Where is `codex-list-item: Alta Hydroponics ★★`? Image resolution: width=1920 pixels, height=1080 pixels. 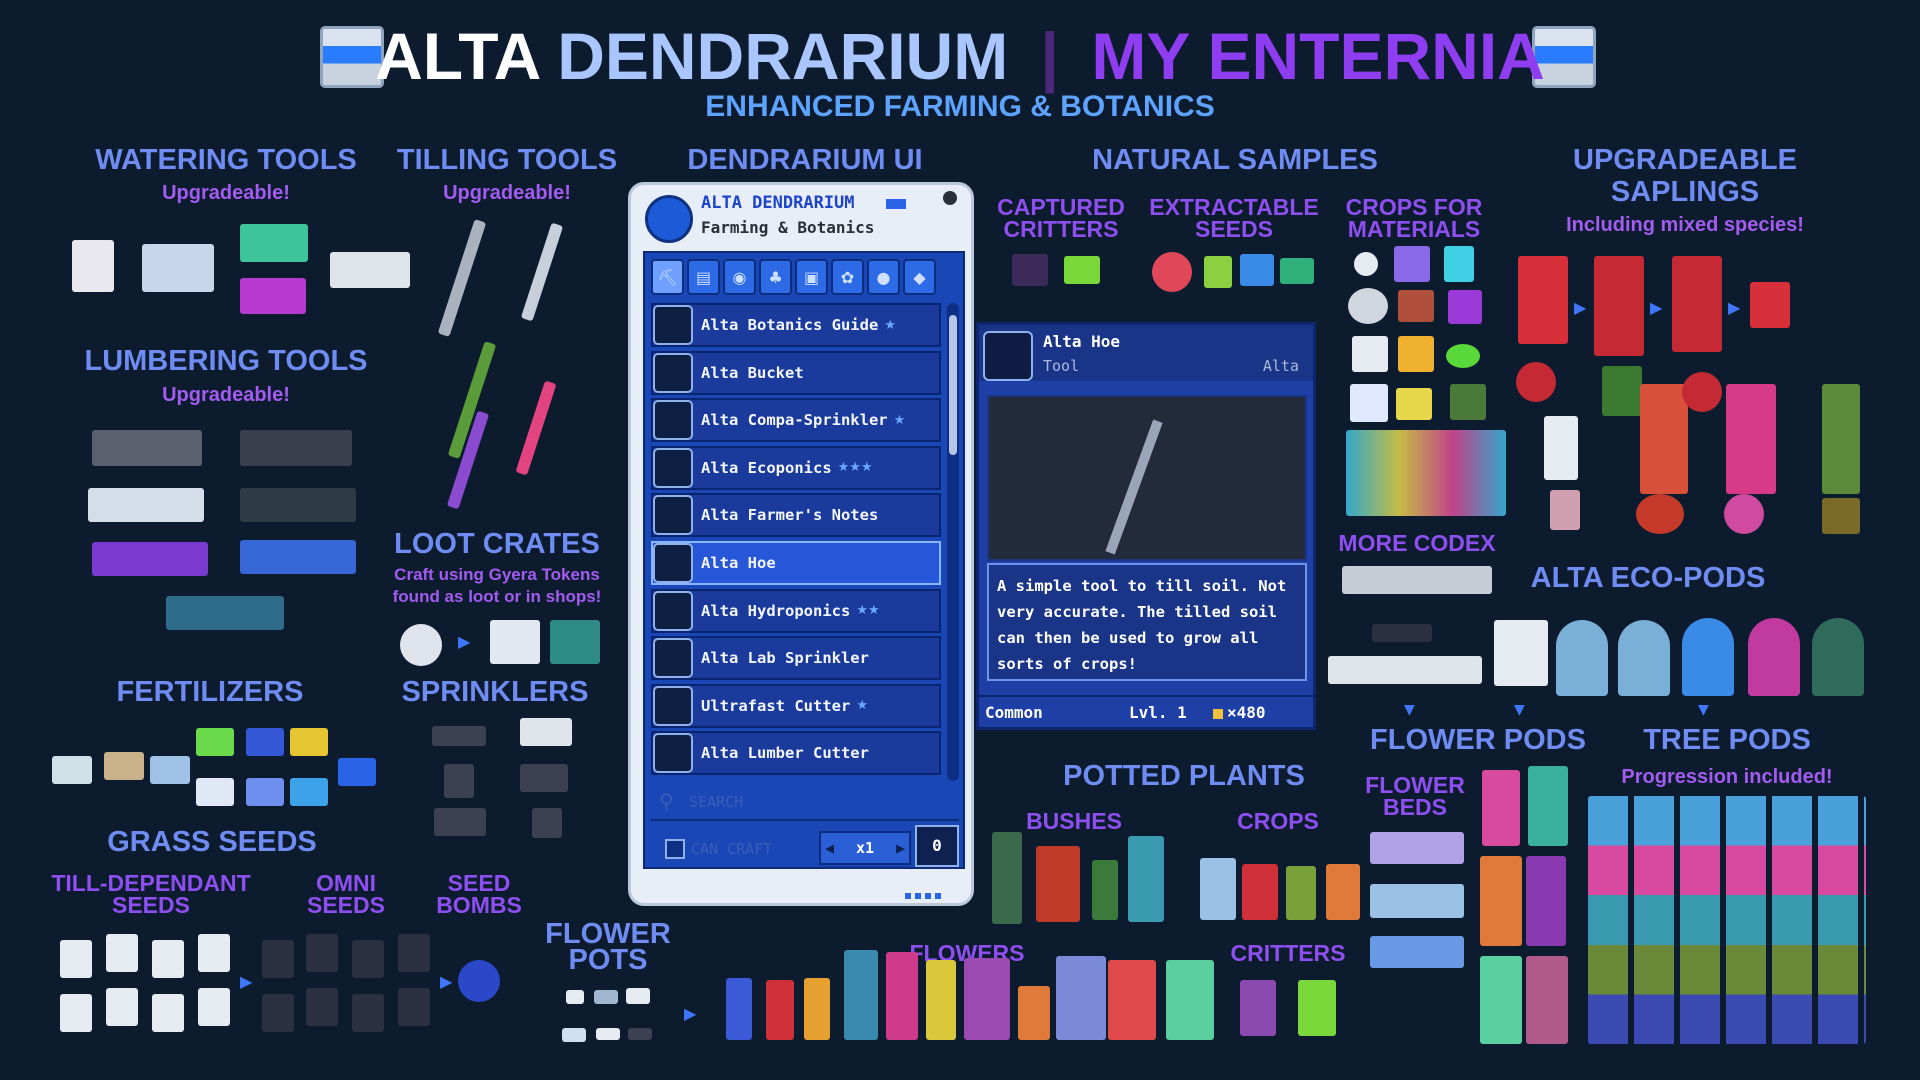
codex-list-item: Alta Hydroponics ★★ is located at coordinates (796, 610).